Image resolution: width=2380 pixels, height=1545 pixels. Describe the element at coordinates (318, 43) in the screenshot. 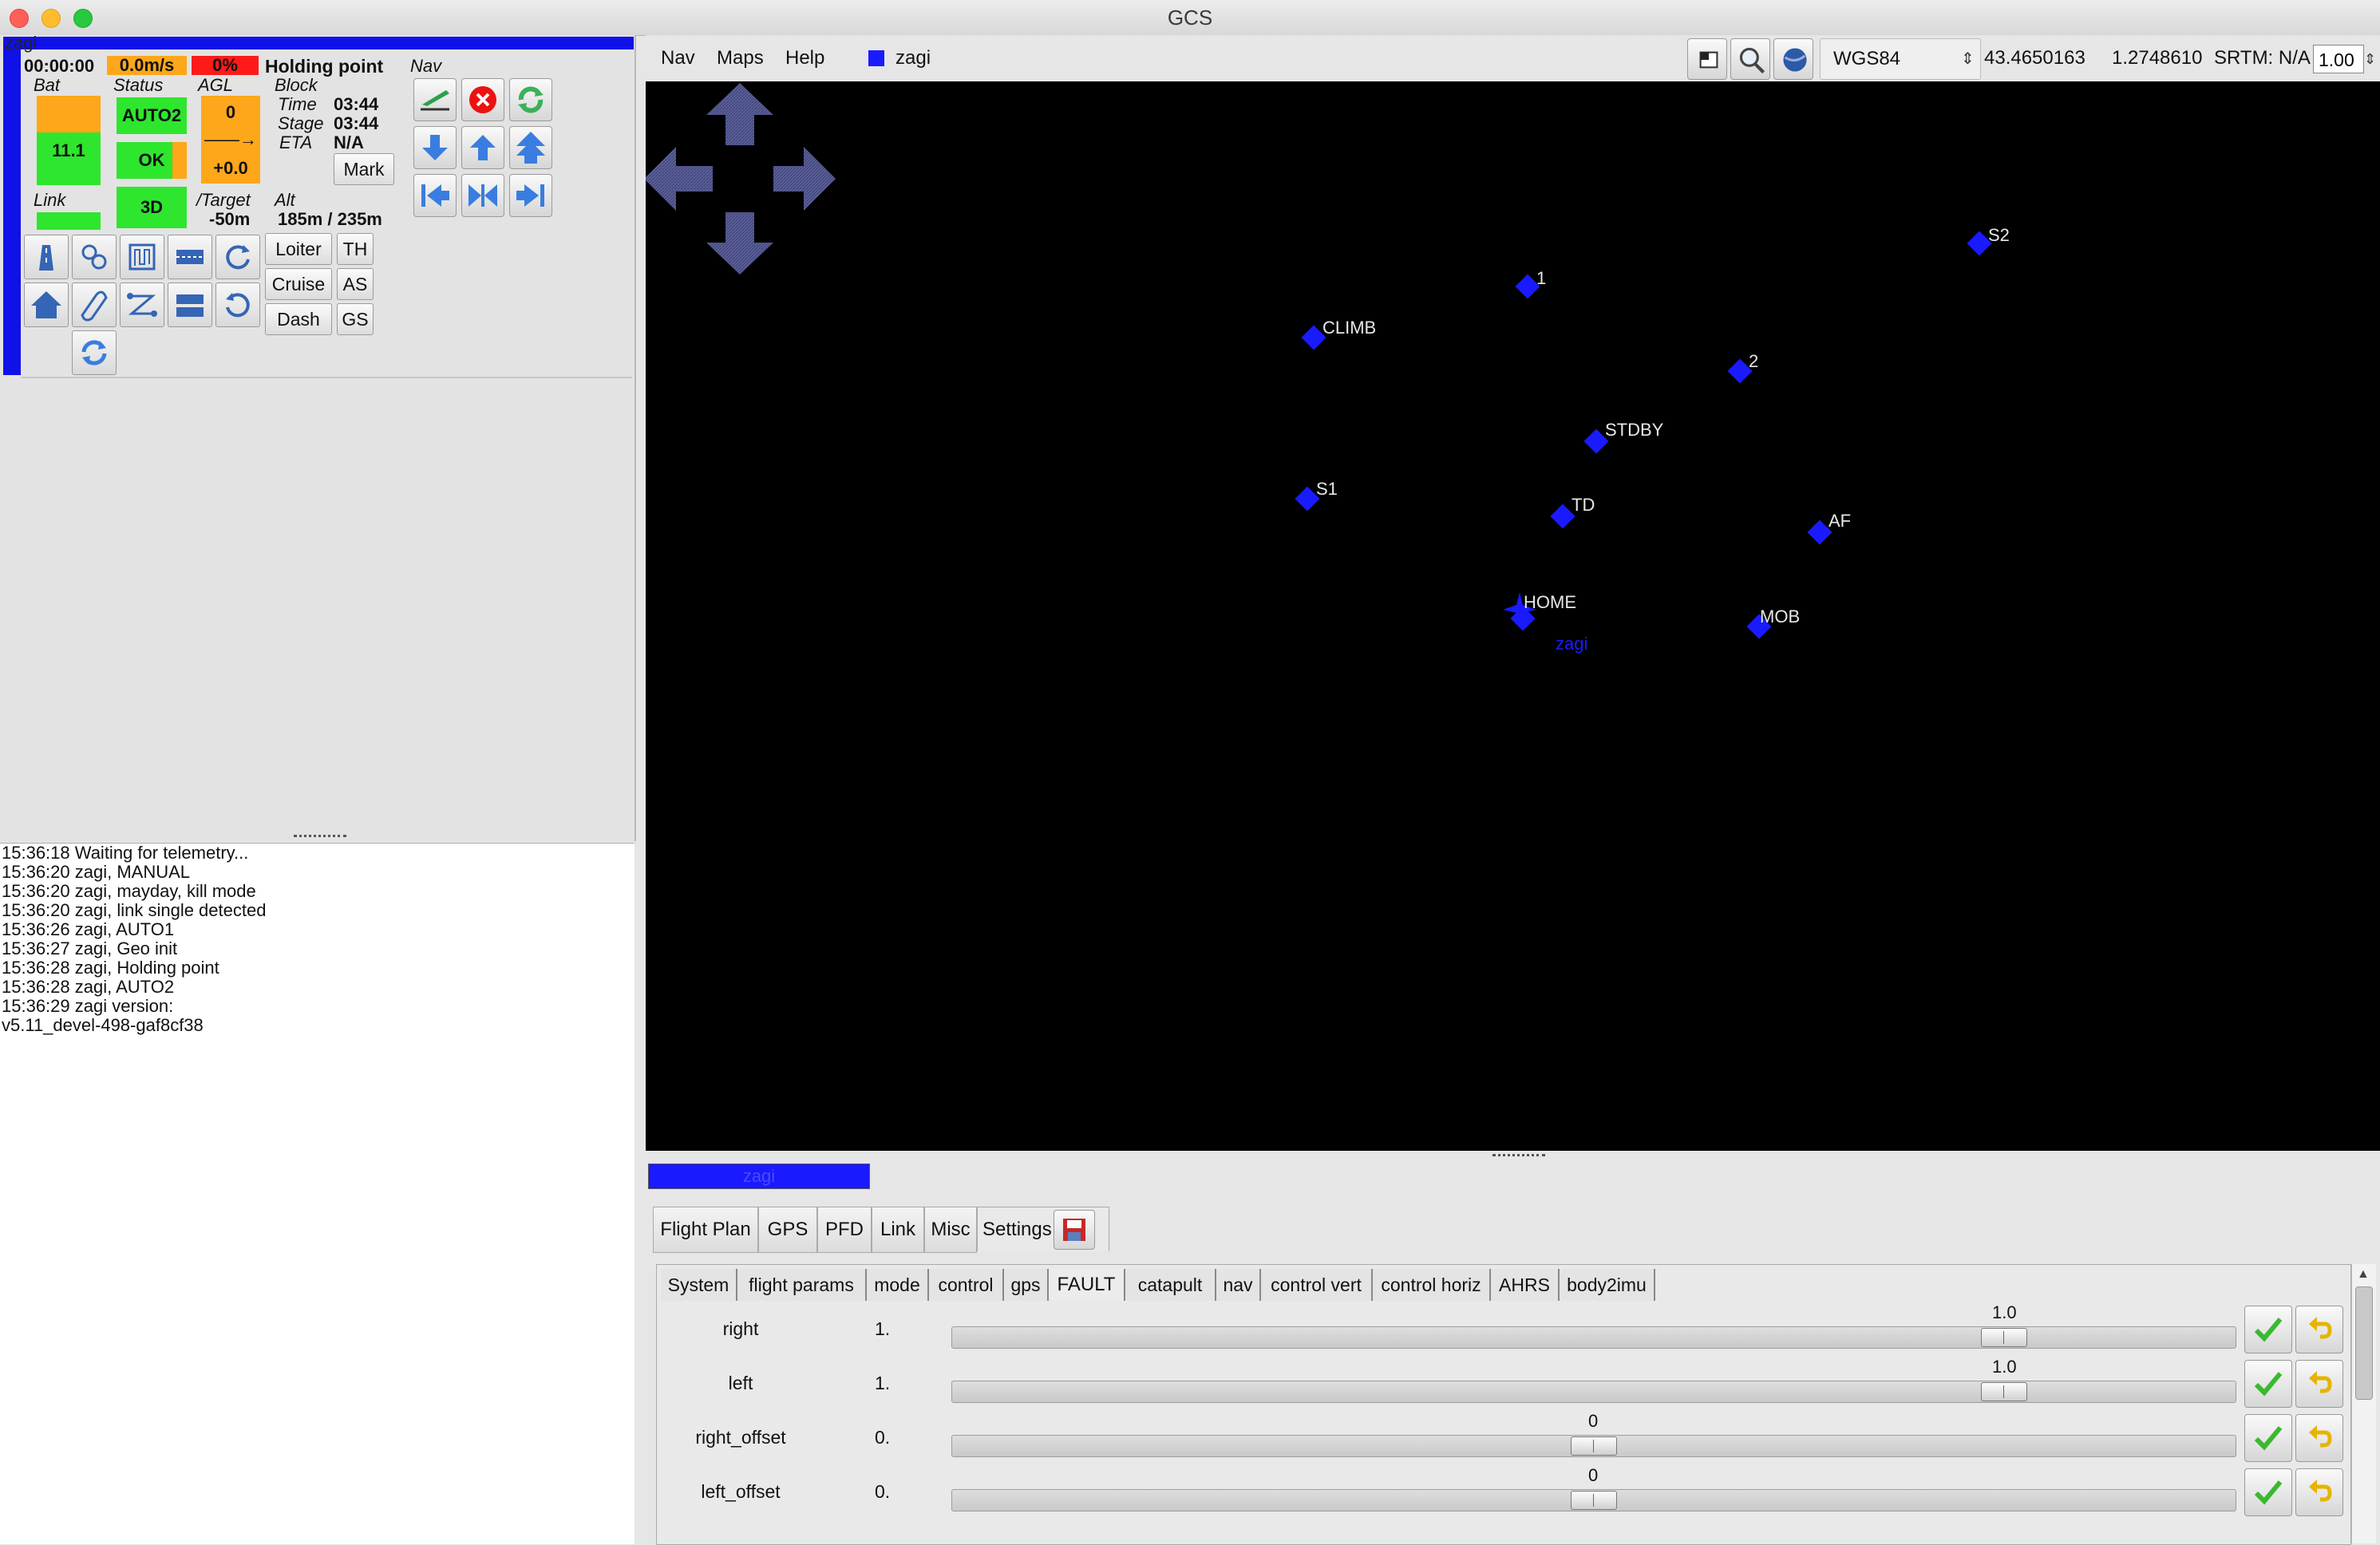

I see `aircraft-strip-bar` at that location.